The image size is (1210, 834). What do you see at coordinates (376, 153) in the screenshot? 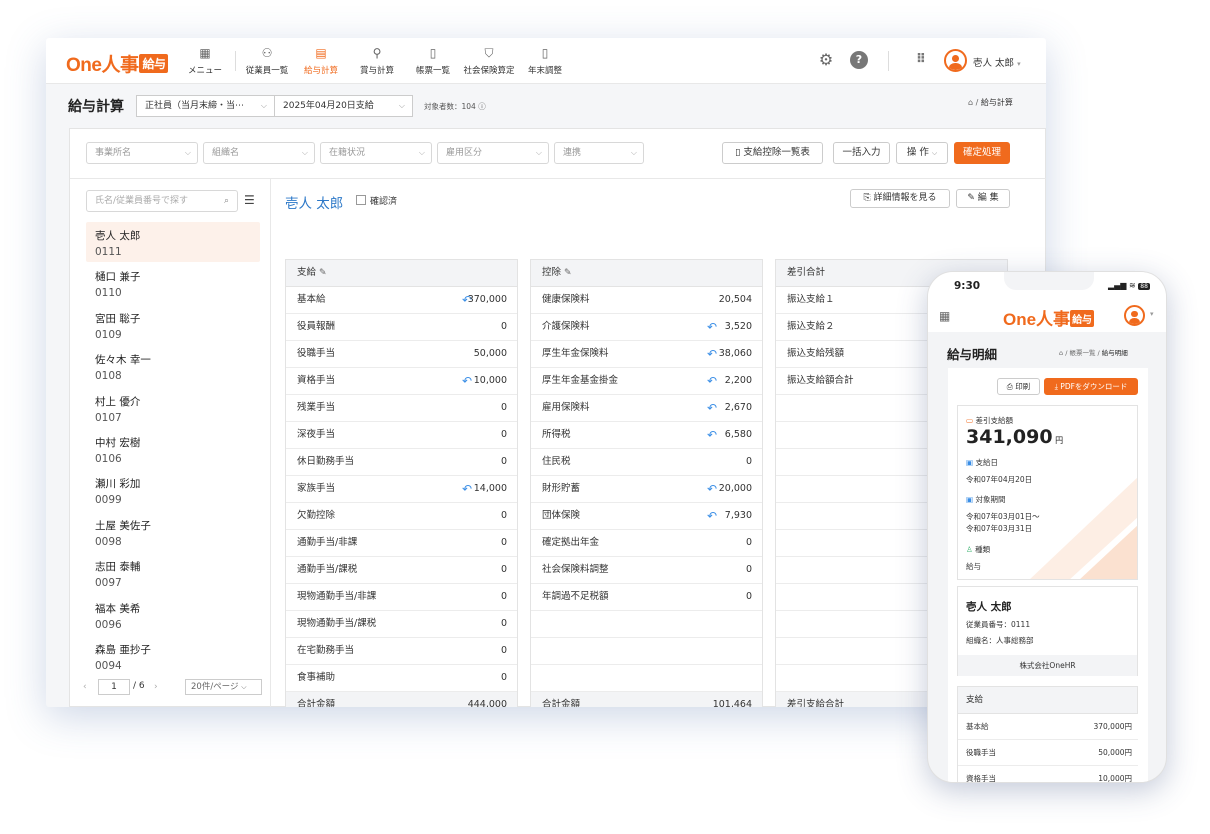
I see `filter-status: 在籍状況 ⌵` at bounding box center [376, 153].